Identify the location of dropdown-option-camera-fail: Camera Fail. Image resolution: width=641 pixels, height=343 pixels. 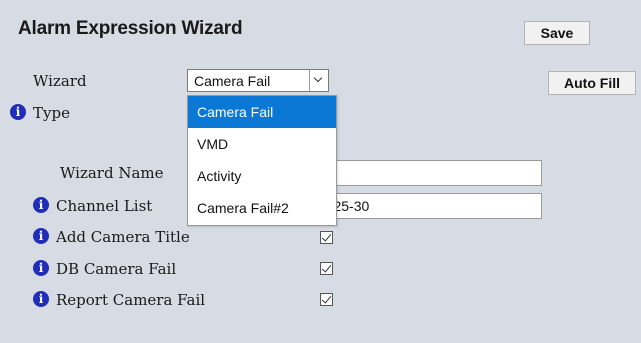
(262, 112).